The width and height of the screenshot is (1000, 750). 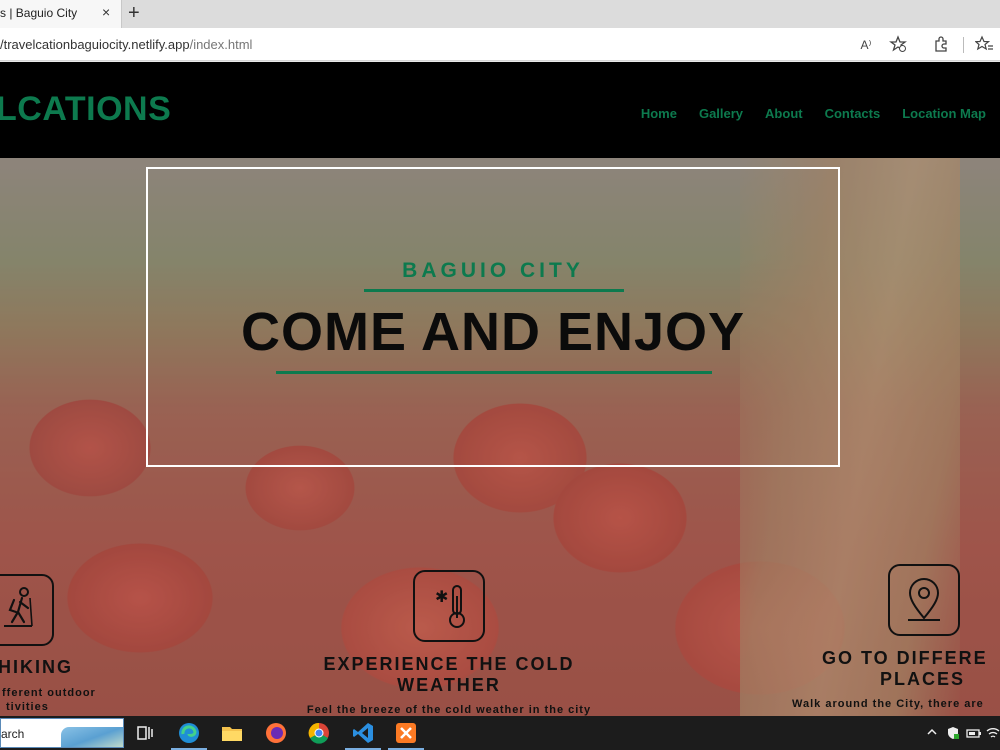 I want to click on task-view-icon, so click(x=146, y=733).